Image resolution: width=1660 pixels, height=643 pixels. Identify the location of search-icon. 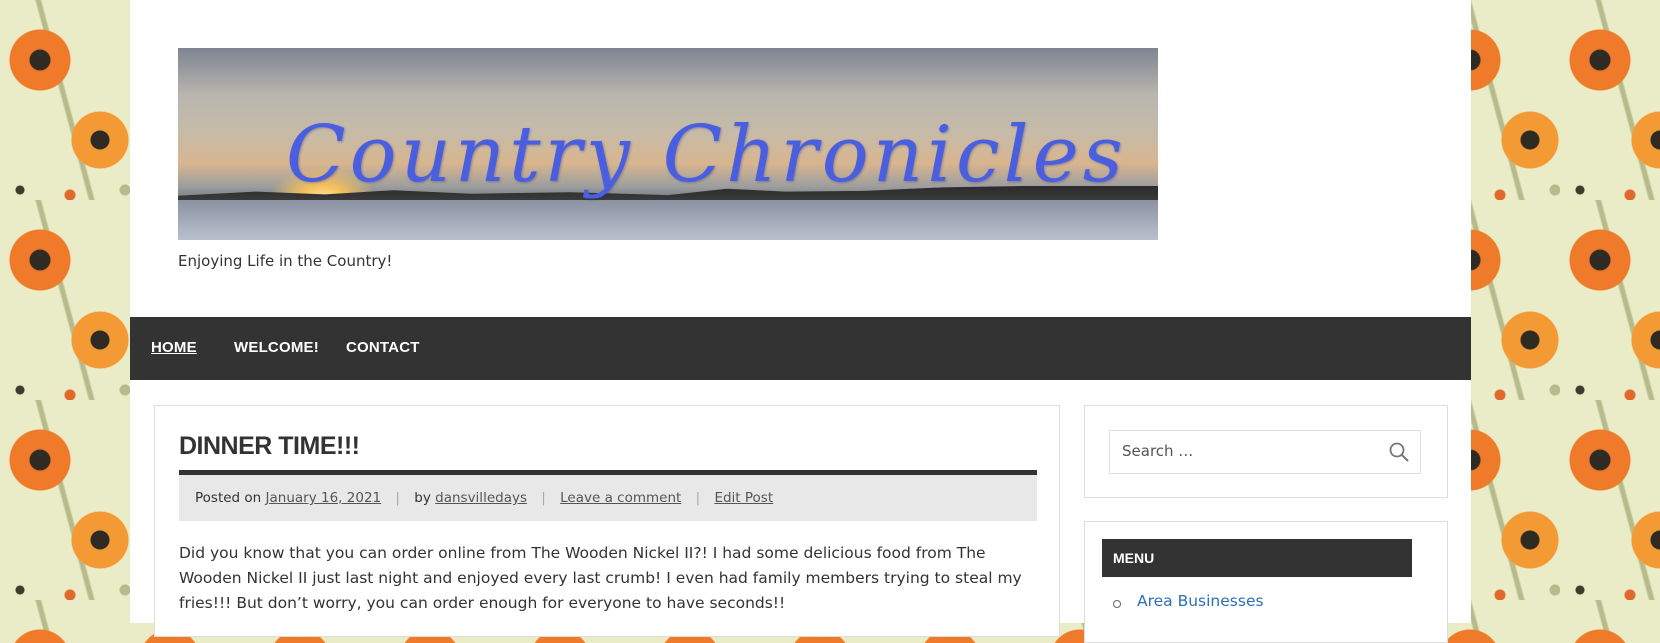
(1399, 452).